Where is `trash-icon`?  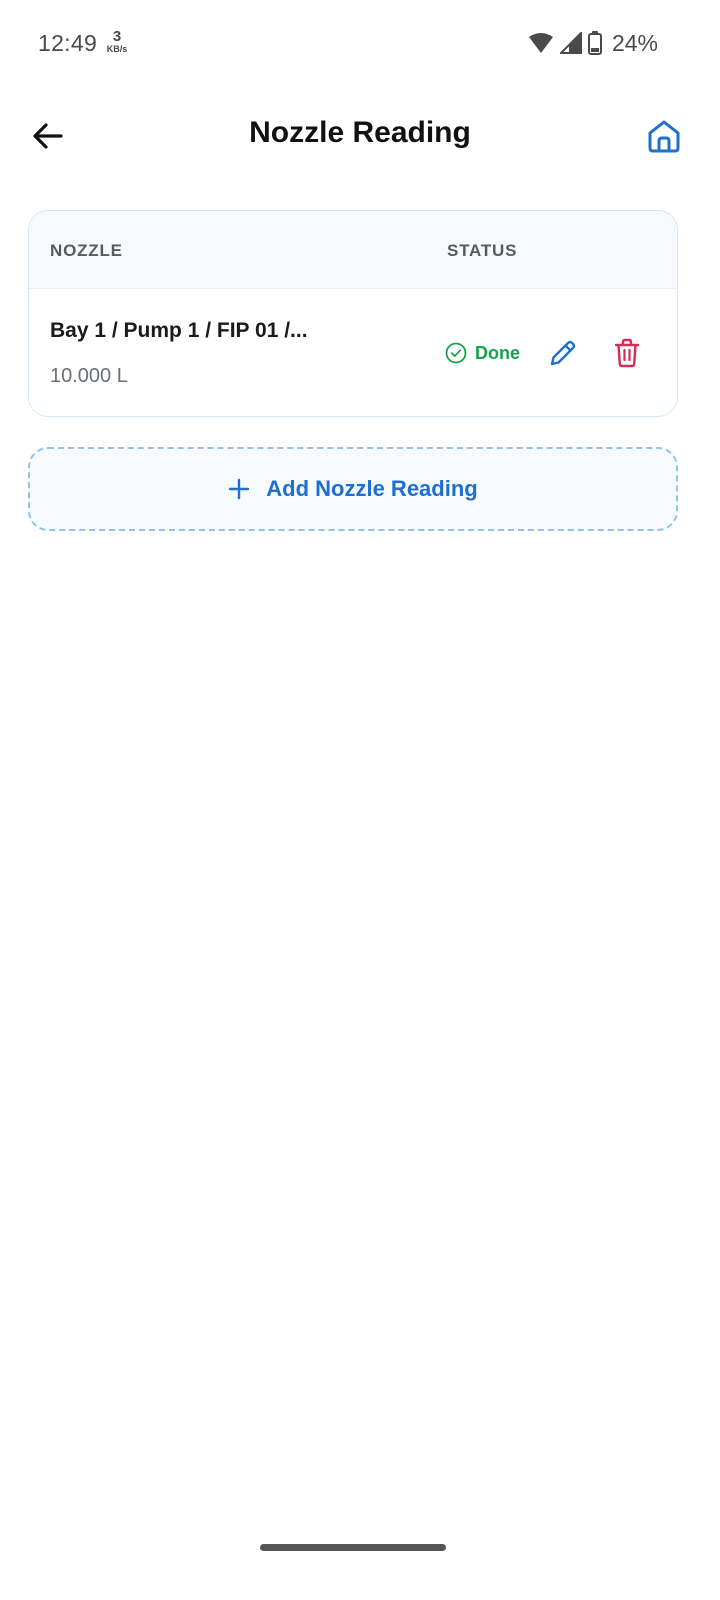 trash-icon is located at coordinates (627, 353).